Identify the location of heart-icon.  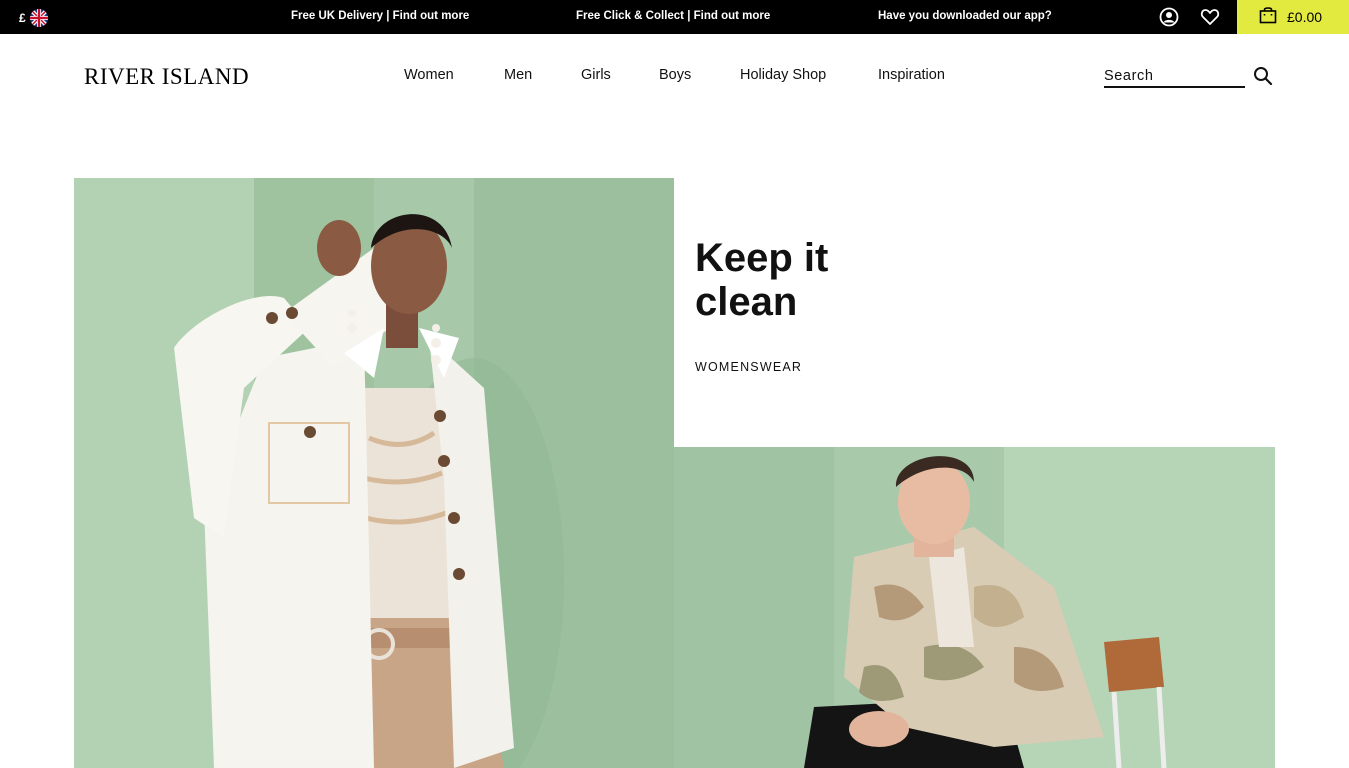
(1210, 17).